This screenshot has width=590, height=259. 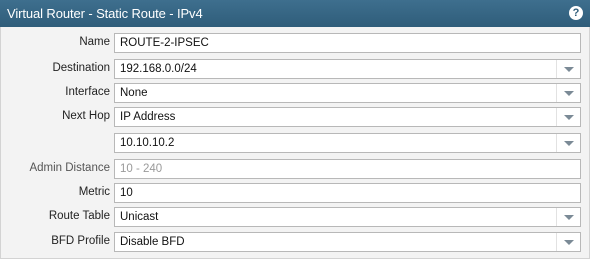 What do you see at coordinates (139, 217) in the screenshot?
I see `route-table-value: Unicast` at bounding box center [139, 217].